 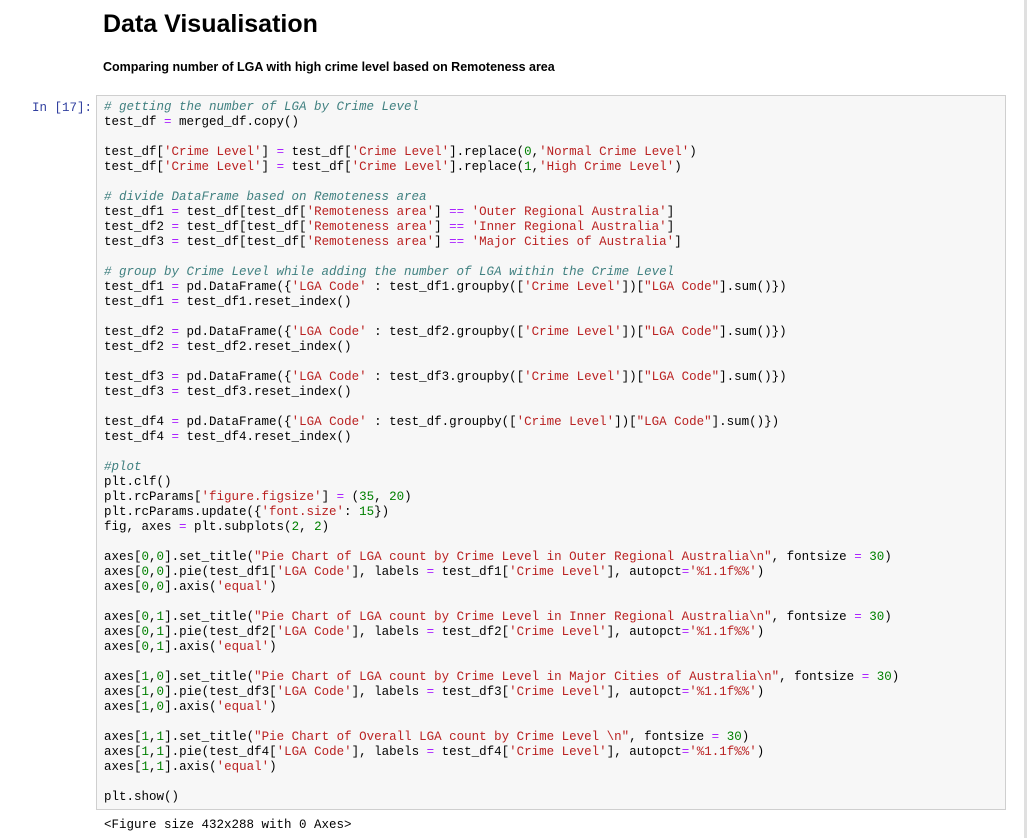 What do you see at coordinates (501, 392) in the screenshot?
I see `code-line: test_df3 = test_df3.reset_index()` at bounding box center [501, 392].